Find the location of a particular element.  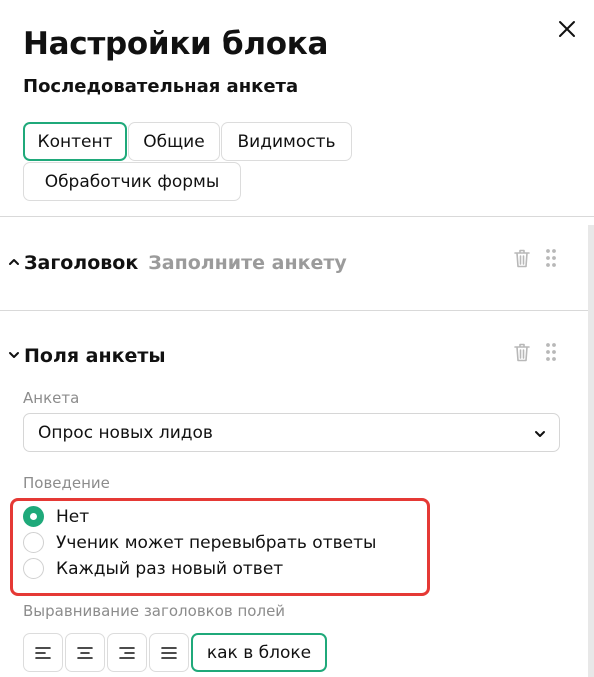

align-right-icon is located at coordinates (127, 652).